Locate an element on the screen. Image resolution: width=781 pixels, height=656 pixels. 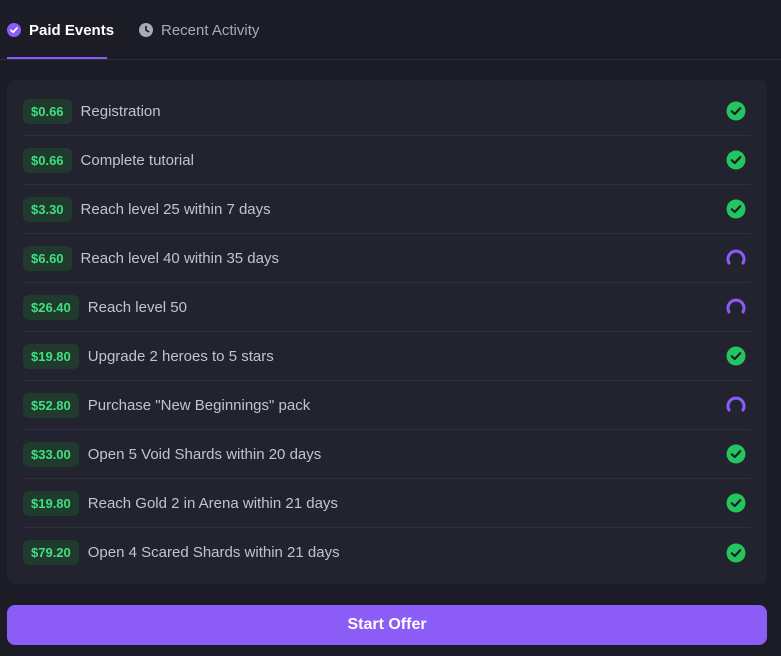
reward-badge: $26.40 is located at coordinates (51, 307).